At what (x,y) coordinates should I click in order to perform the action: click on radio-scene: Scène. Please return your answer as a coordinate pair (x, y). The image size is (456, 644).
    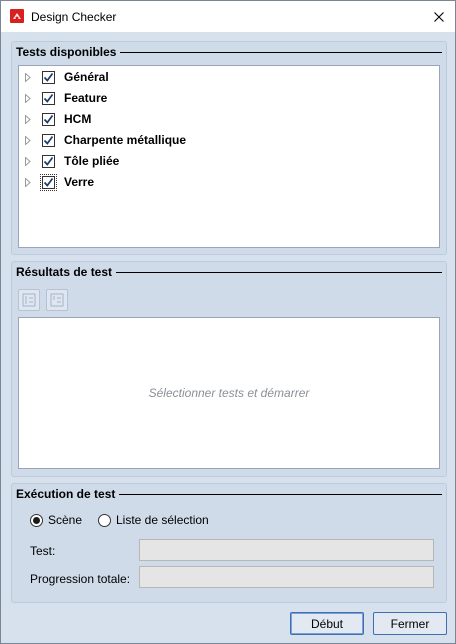
    Looking at the image, I should click on (56, 520).